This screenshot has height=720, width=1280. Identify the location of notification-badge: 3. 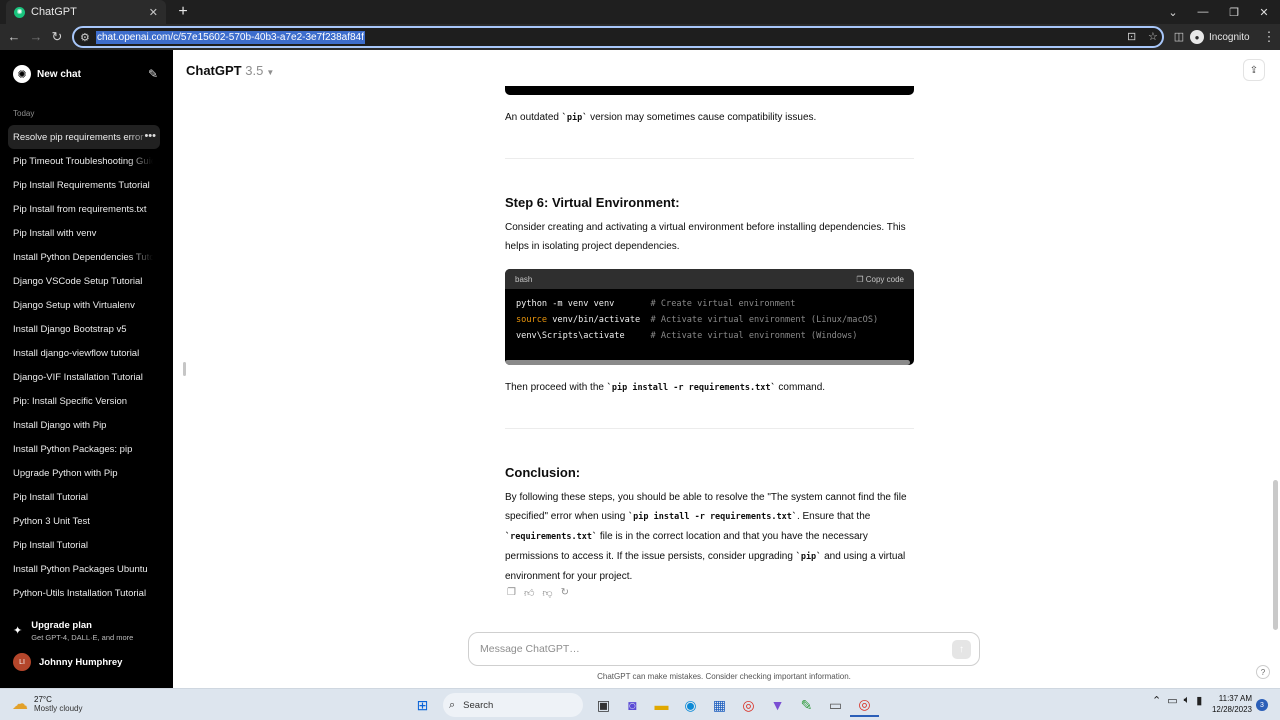
(1262, 705).